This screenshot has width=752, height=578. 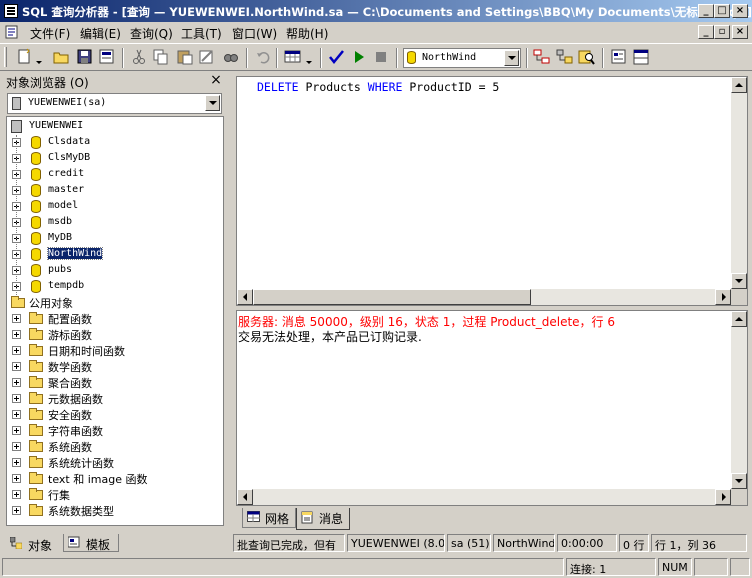 I want to click on child-close-button: ×, so click(x=740, y=32).